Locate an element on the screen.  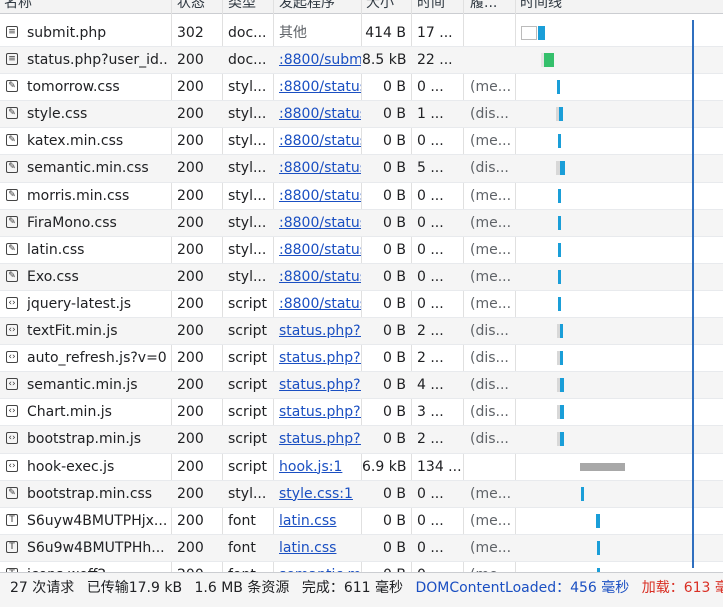
col-header-time: 时间 is located at coordinates (439, 6).